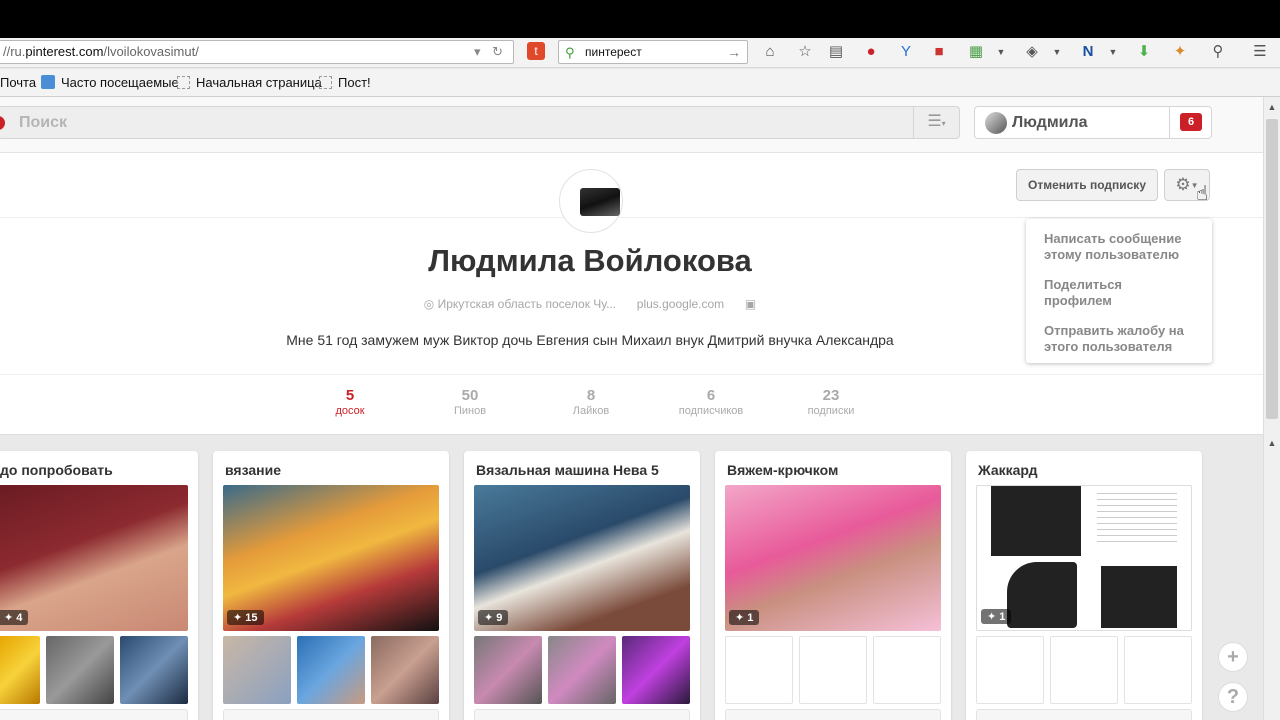  What do you see at coordinates (1144, 52) in the screenshot?
I see `download-icon: ⬇` at bounding box center [1144, 52].